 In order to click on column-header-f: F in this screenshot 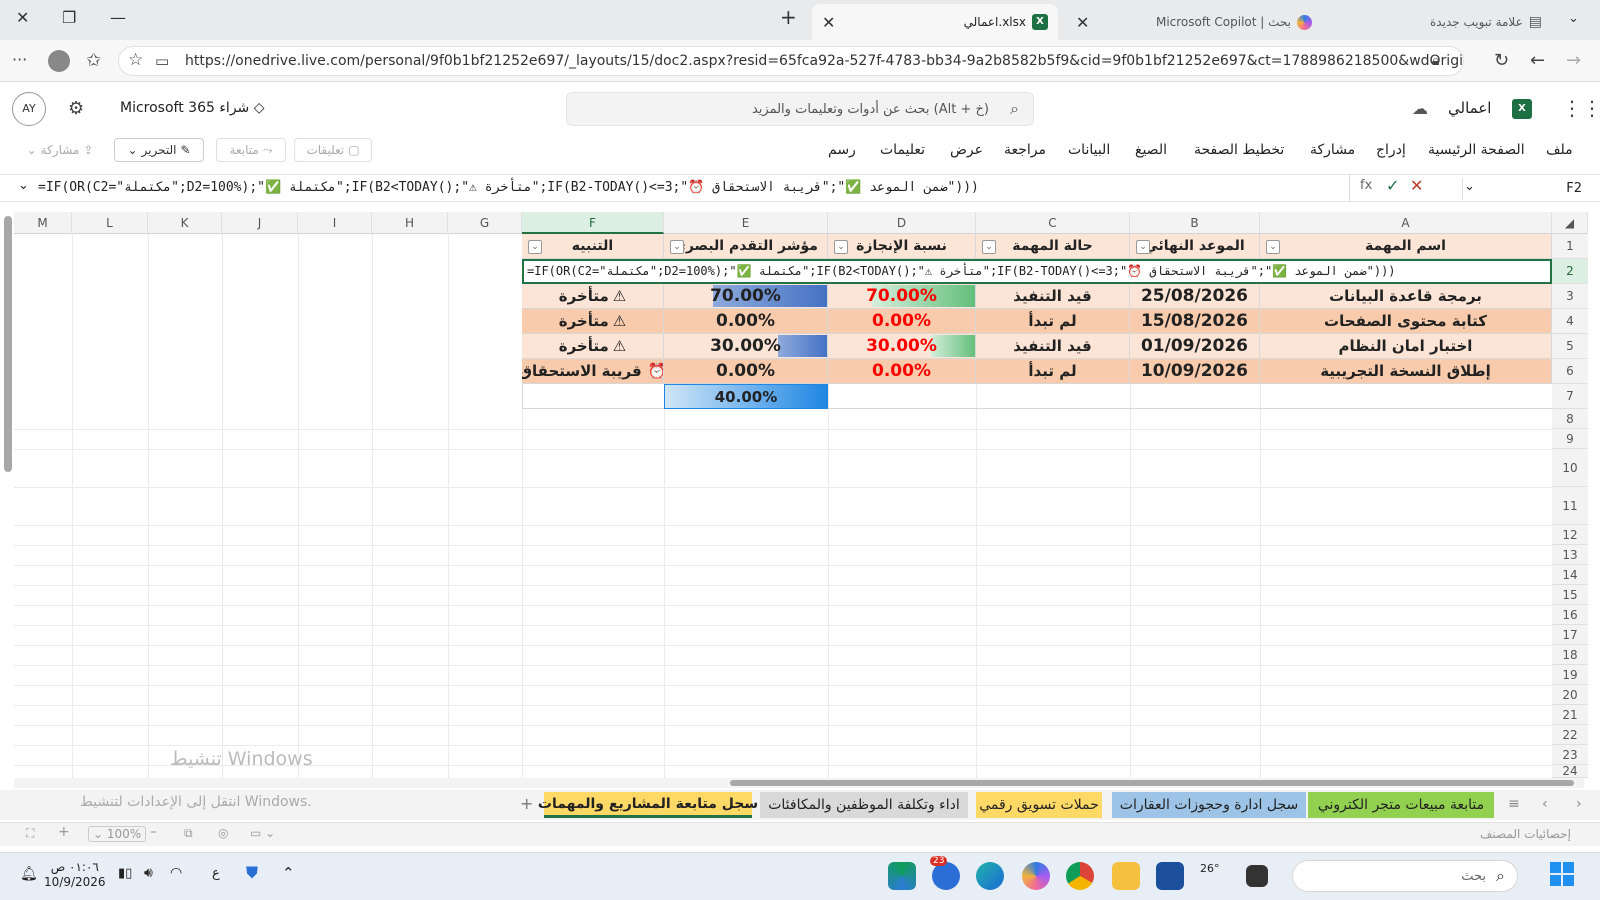, I will do `click(593, 223)`.